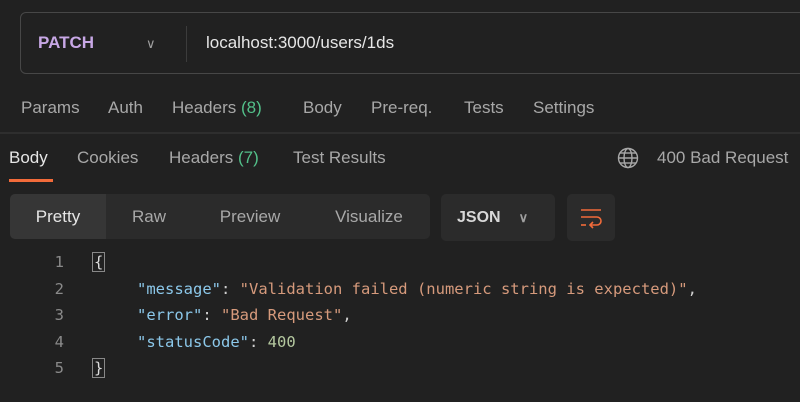 This screenshot has width=800, height=402. I want to click on response-tab-headers: Headers (7), so click(214, 158).